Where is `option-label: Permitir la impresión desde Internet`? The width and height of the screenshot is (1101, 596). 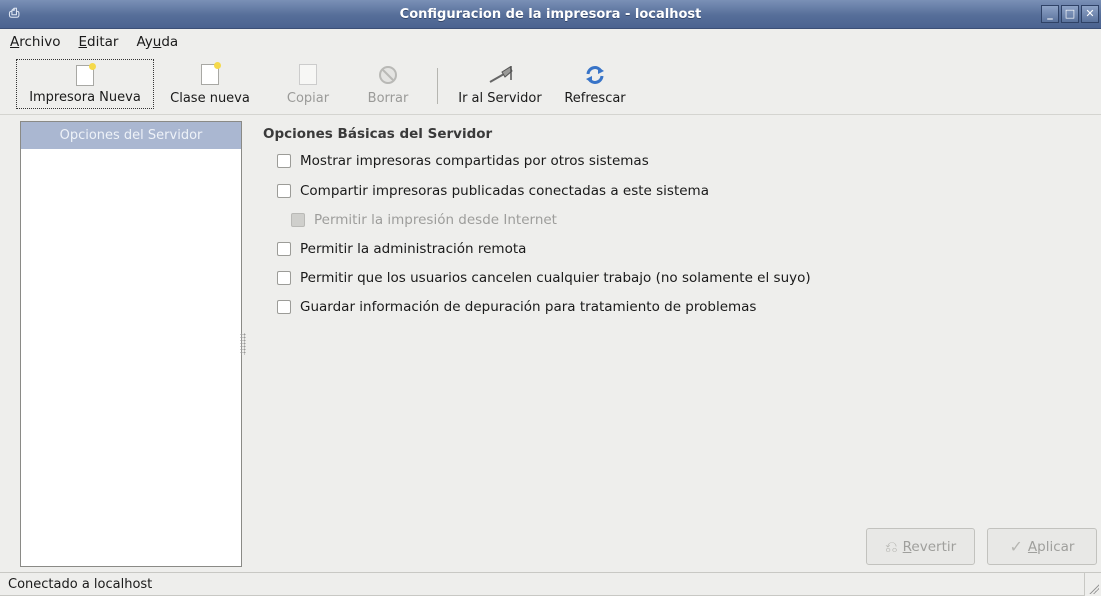
option-label: Permitir la impresión desde Internet is located at coordinates (435, 220).